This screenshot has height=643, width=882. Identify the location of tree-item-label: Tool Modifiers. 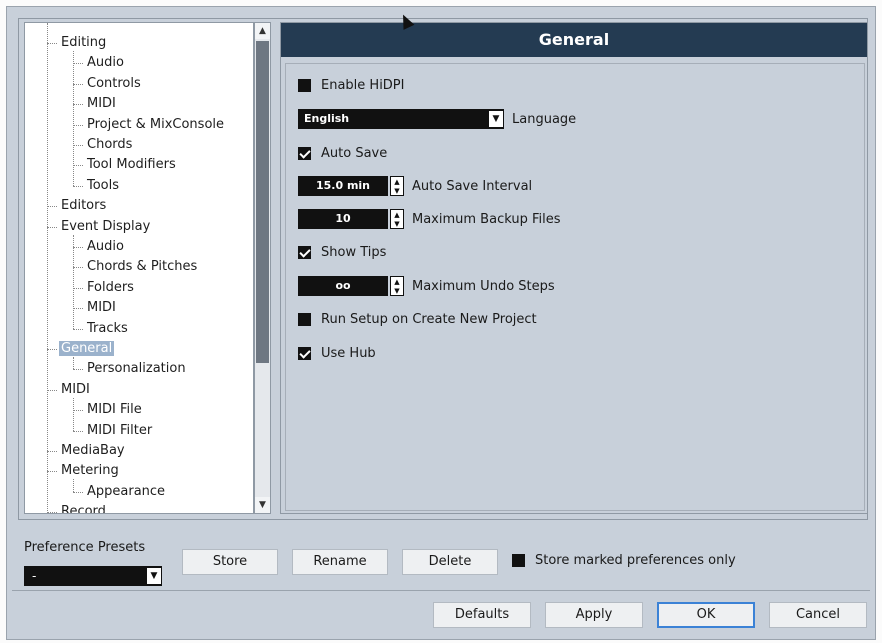
(131, 165).